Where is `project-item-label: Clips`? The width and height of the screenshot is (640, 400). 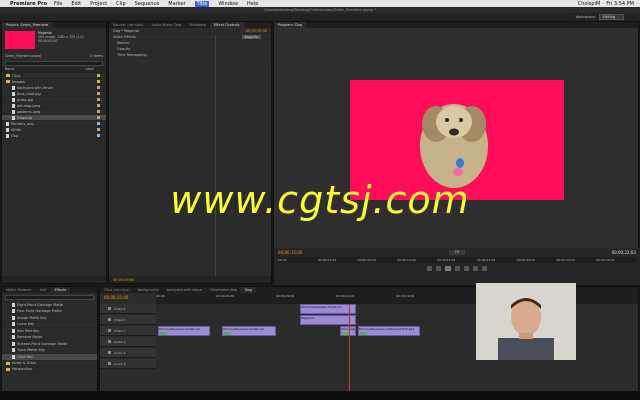 project-item-label: Clips is located at coordinates (16, 75).